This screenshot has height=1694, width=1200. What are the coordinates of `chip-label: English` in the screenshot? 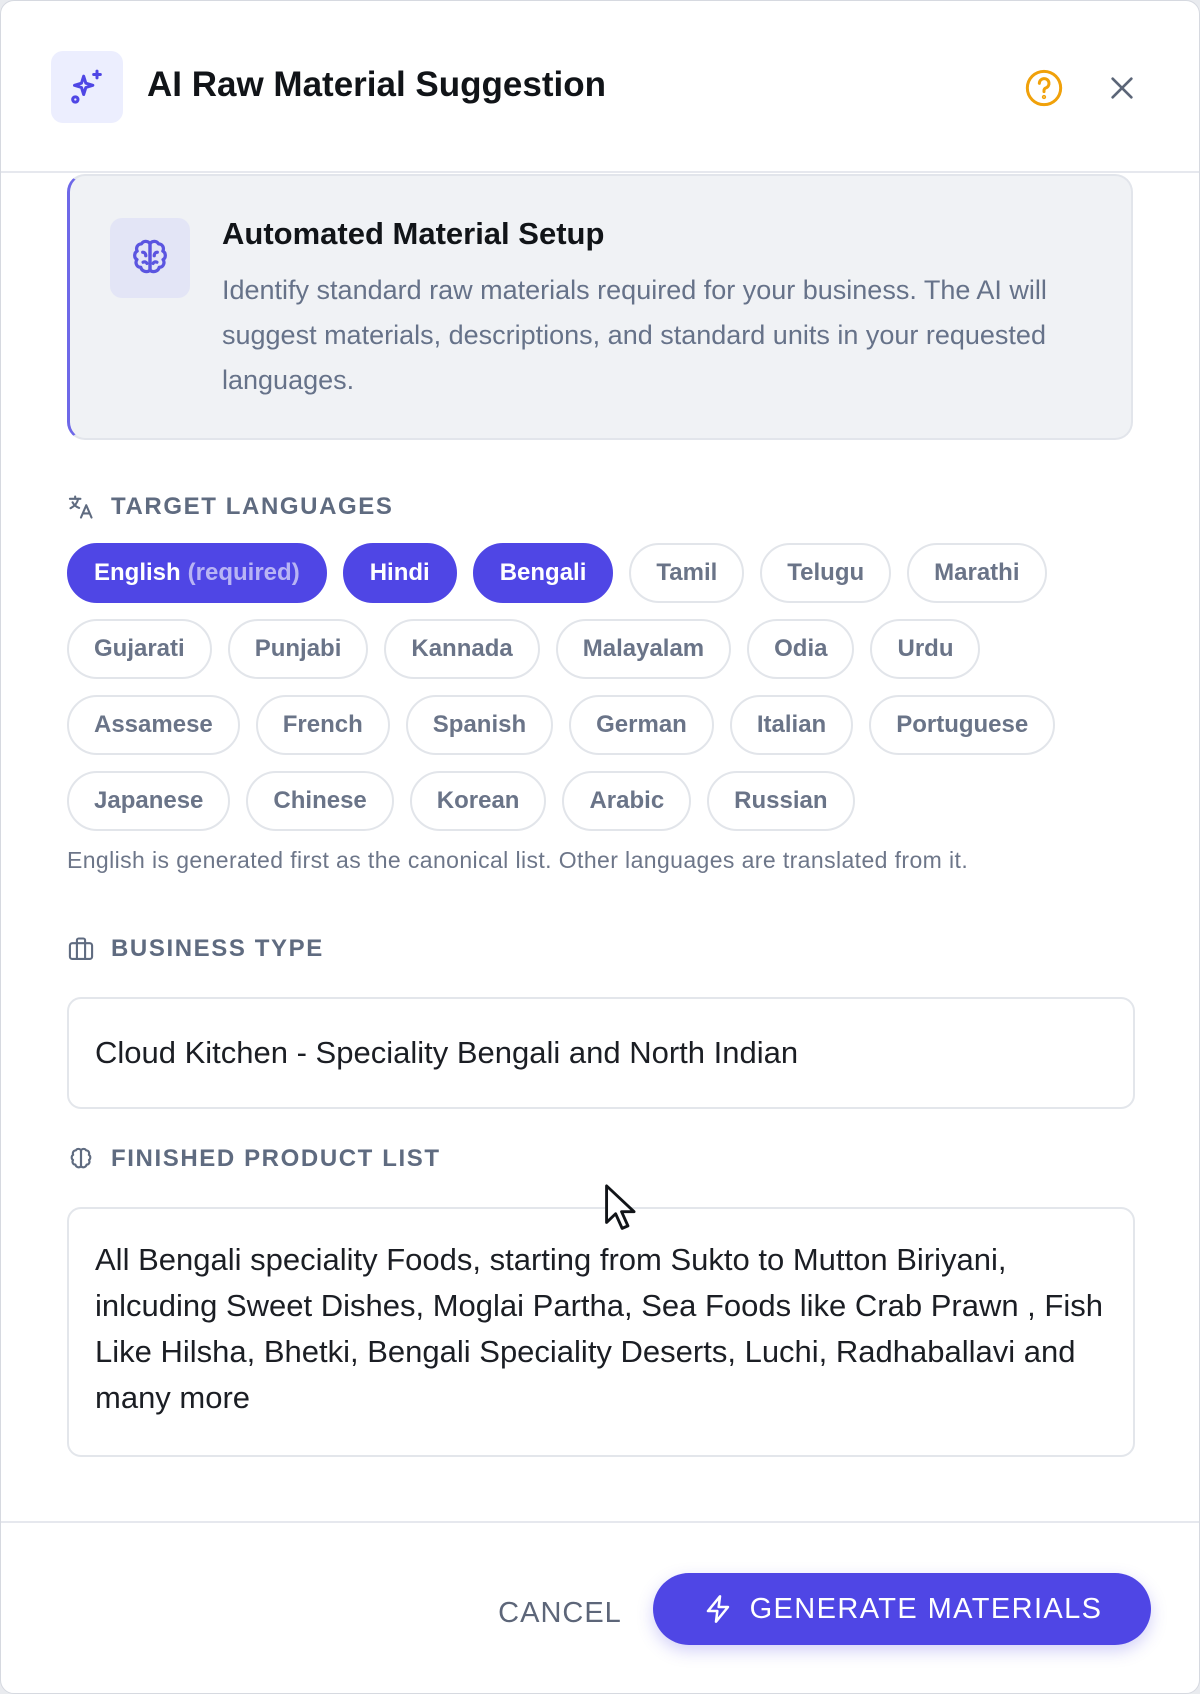 It's located at (137, 572).